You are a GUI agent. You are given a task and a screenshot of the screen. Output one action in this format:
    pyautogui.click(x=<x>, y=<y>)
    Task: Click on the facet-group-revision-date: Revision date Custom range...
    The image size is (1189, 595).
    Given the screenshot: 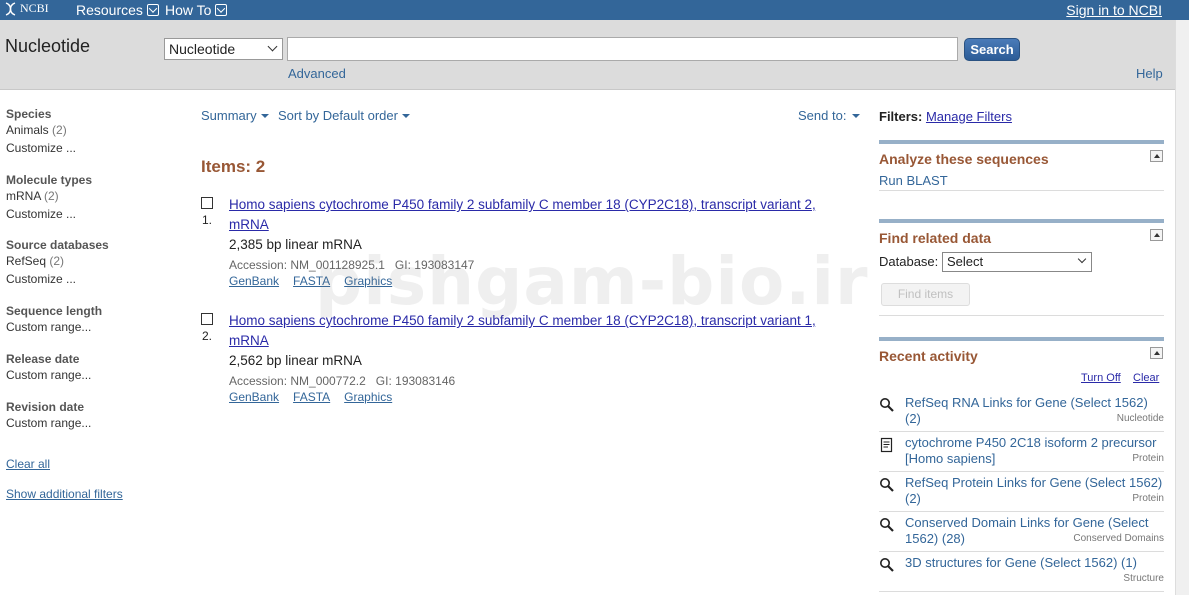 What is the action you would take?
    pyautogui.click(x=48, y=416)
    